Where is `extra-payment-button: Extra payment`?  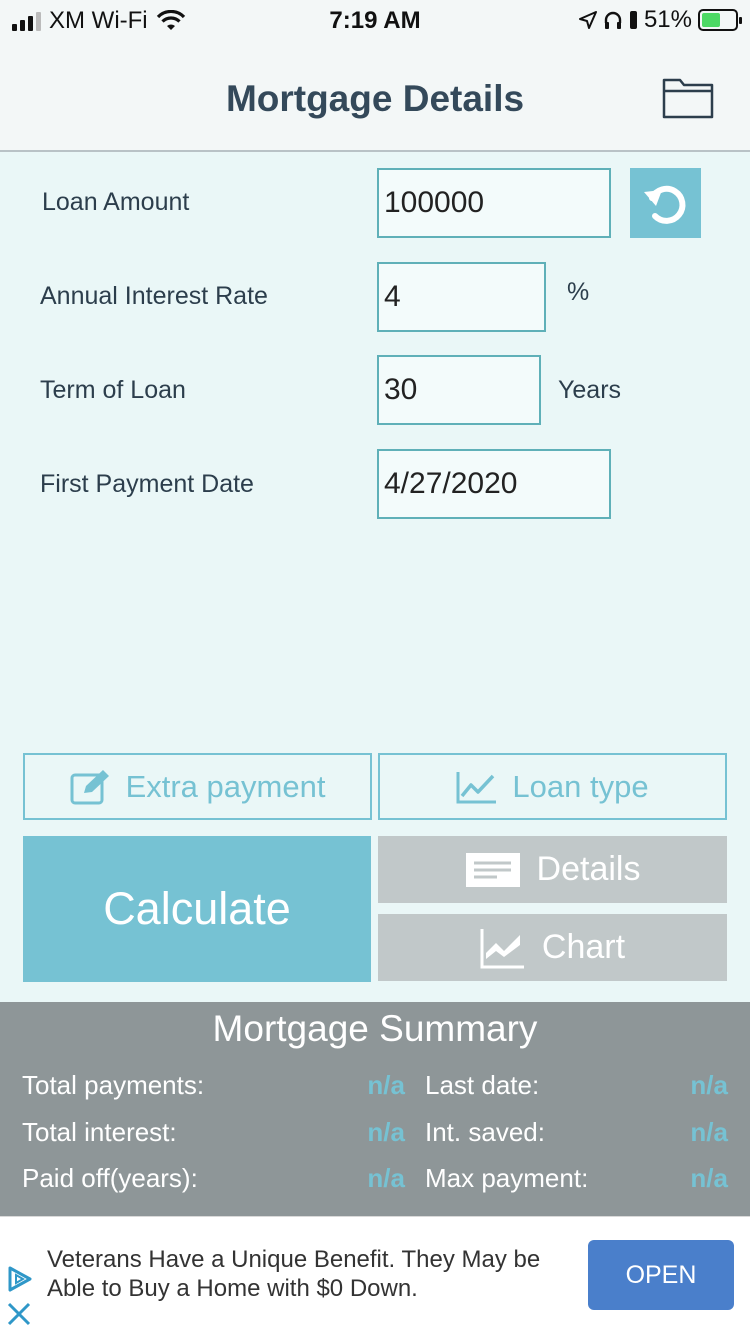
extra-payment-button: Extra payment is located at coordinates (197, 786).